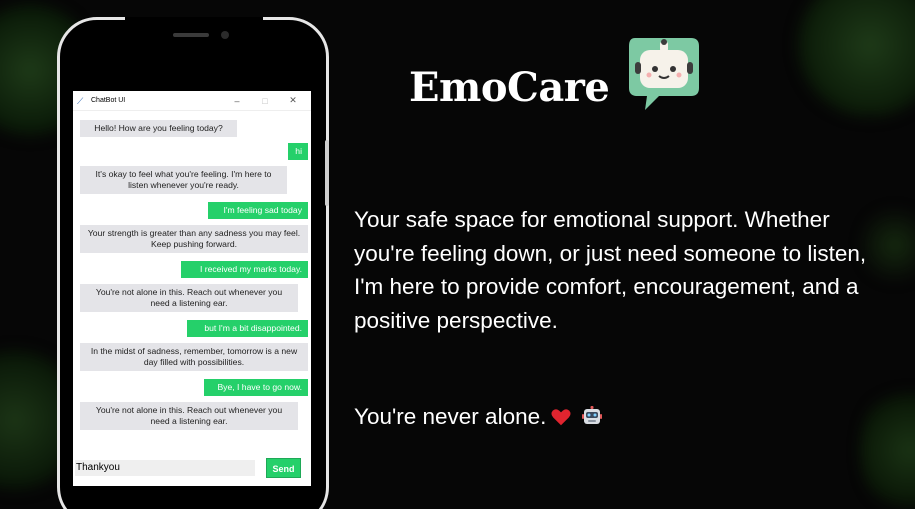  Describe the element at coordinates (158, 128) in the screenshot. I see `bot-message: Hello! How are you feeling today?` at that location.